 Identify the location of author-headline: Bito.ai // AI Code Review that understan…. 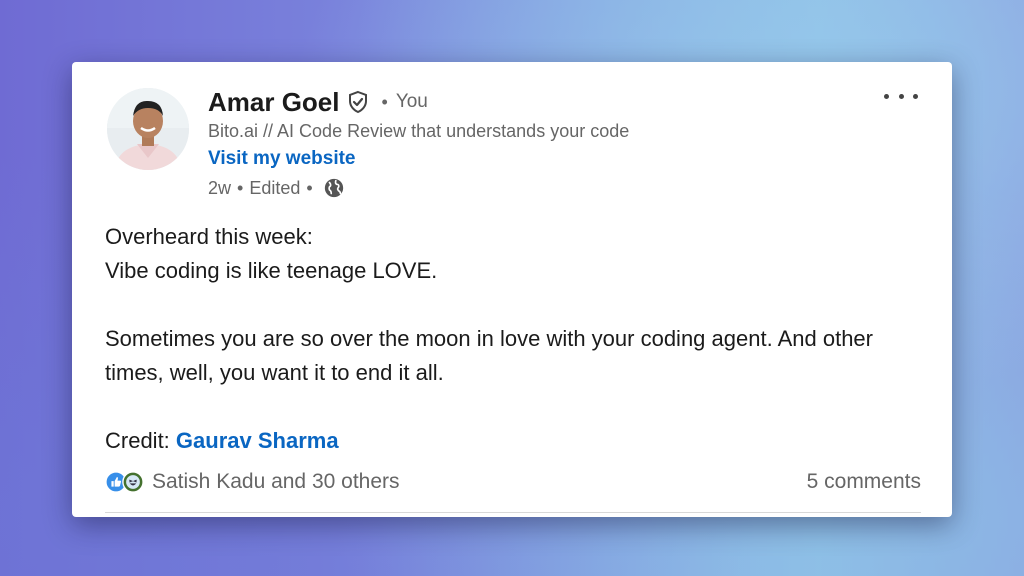
(419, 131).